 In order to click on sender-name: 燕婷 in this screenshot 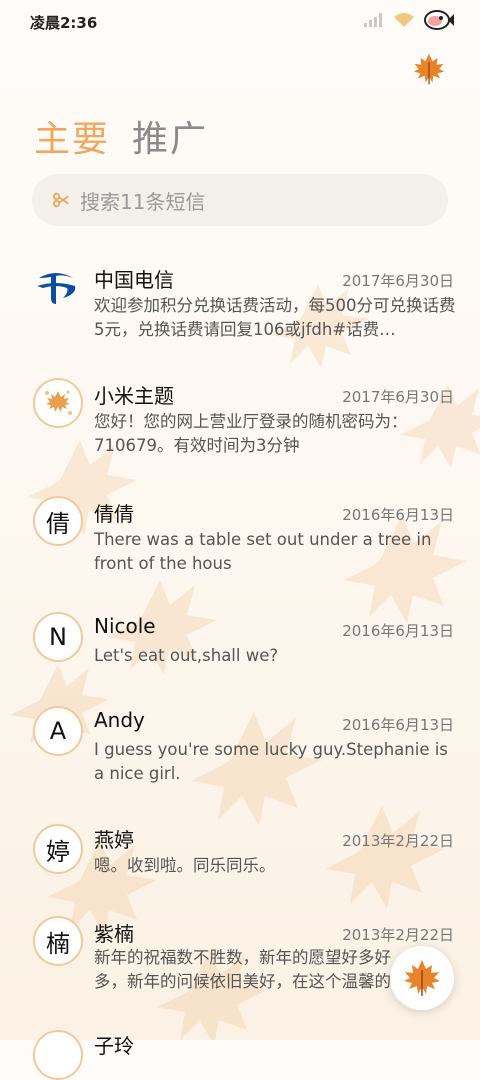, I will do `click(114, 840)`.